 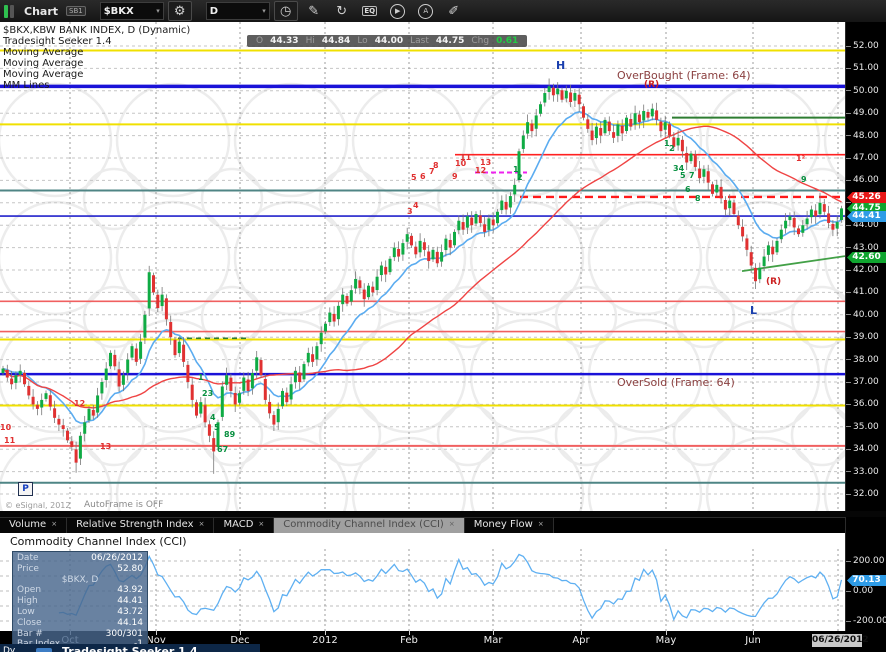 I want to click on eraser-icon: ✐, so click(x=454, y=11).